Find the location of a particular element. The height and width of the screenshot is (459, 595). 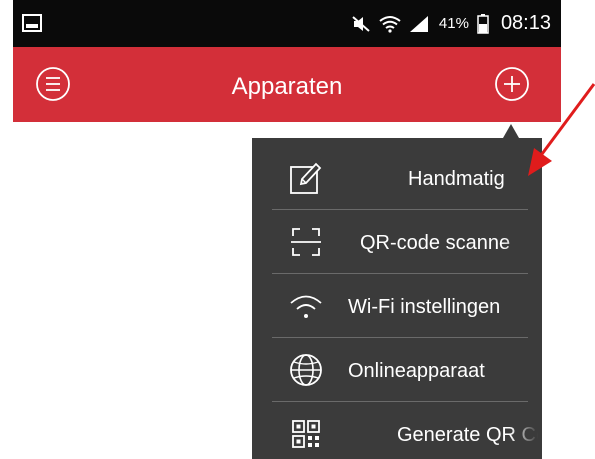

edit-icon is located at coordinates (306, 178).